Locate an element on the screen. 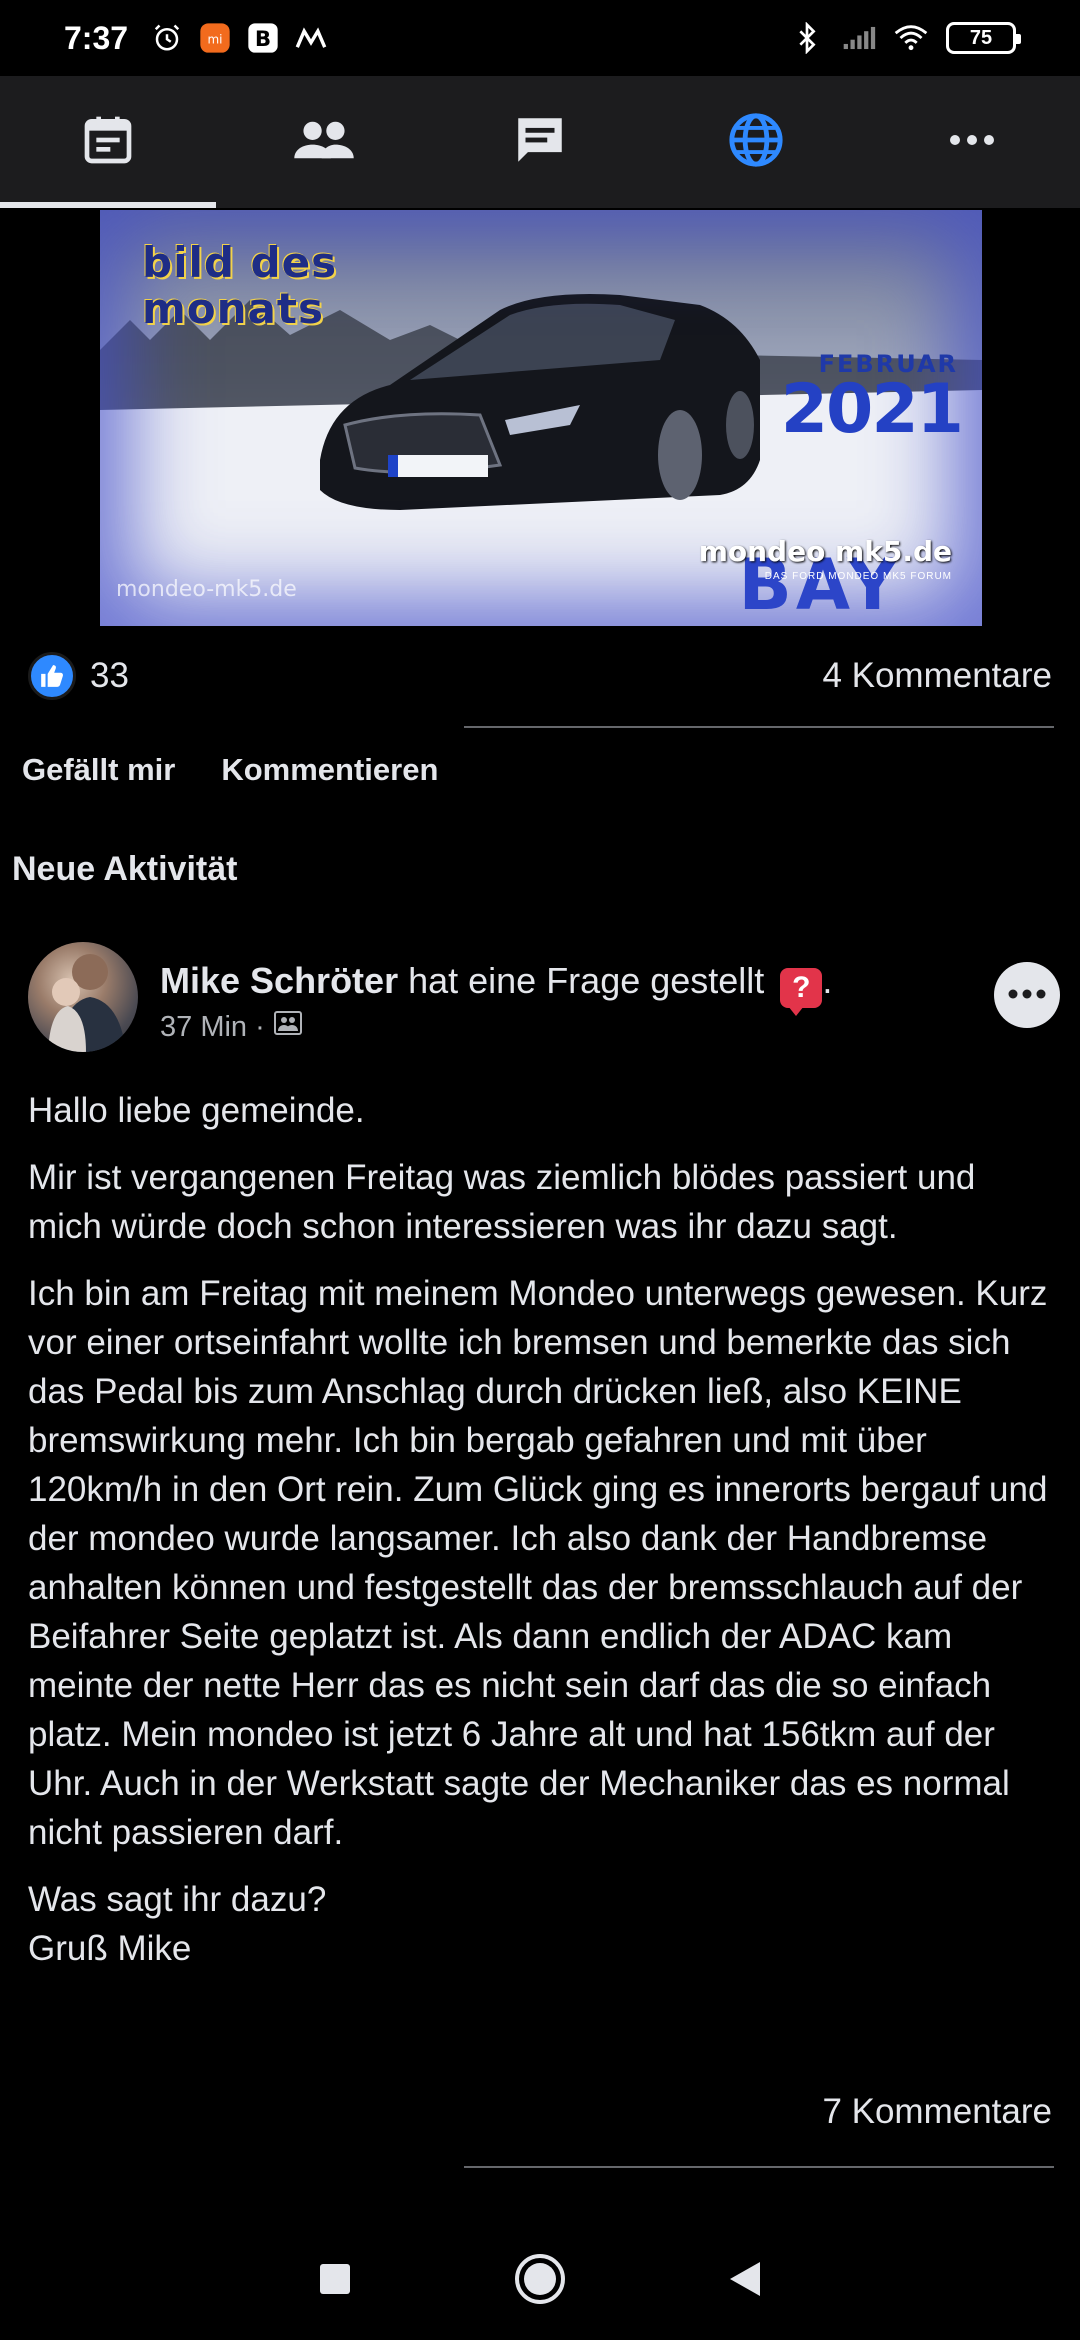 The height and width of the screenshot is (2340, 1080). comment-button: Kommentieren is located at coordinates (329, 770).